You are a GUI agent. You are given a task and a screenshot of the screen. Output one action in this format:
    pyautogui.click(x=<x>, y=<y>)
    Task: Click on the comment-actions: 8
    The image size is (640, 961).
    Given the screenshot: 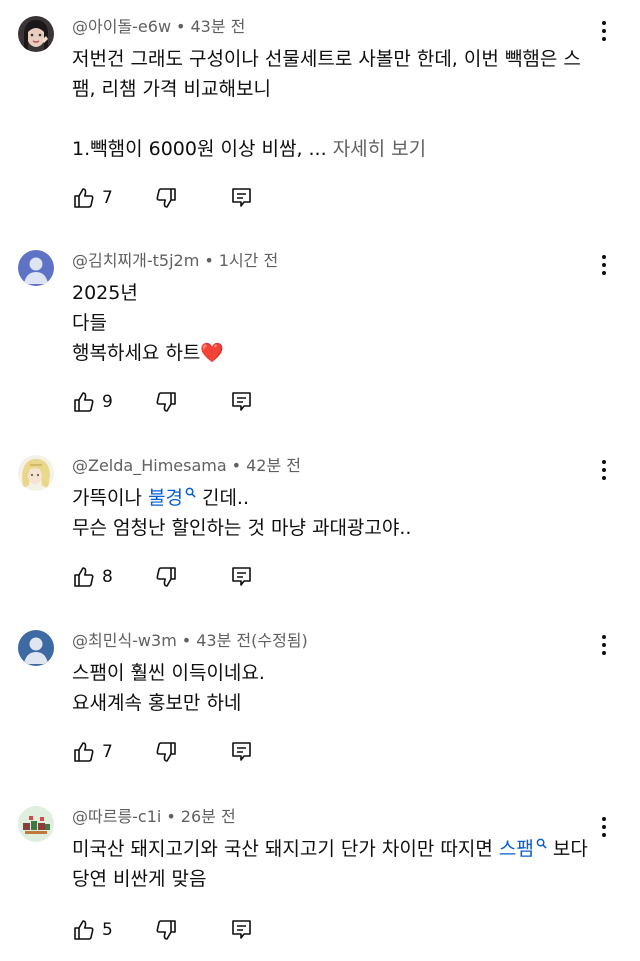 What is the action you would take?
    pyautogui.click(x=172, y=577)
    